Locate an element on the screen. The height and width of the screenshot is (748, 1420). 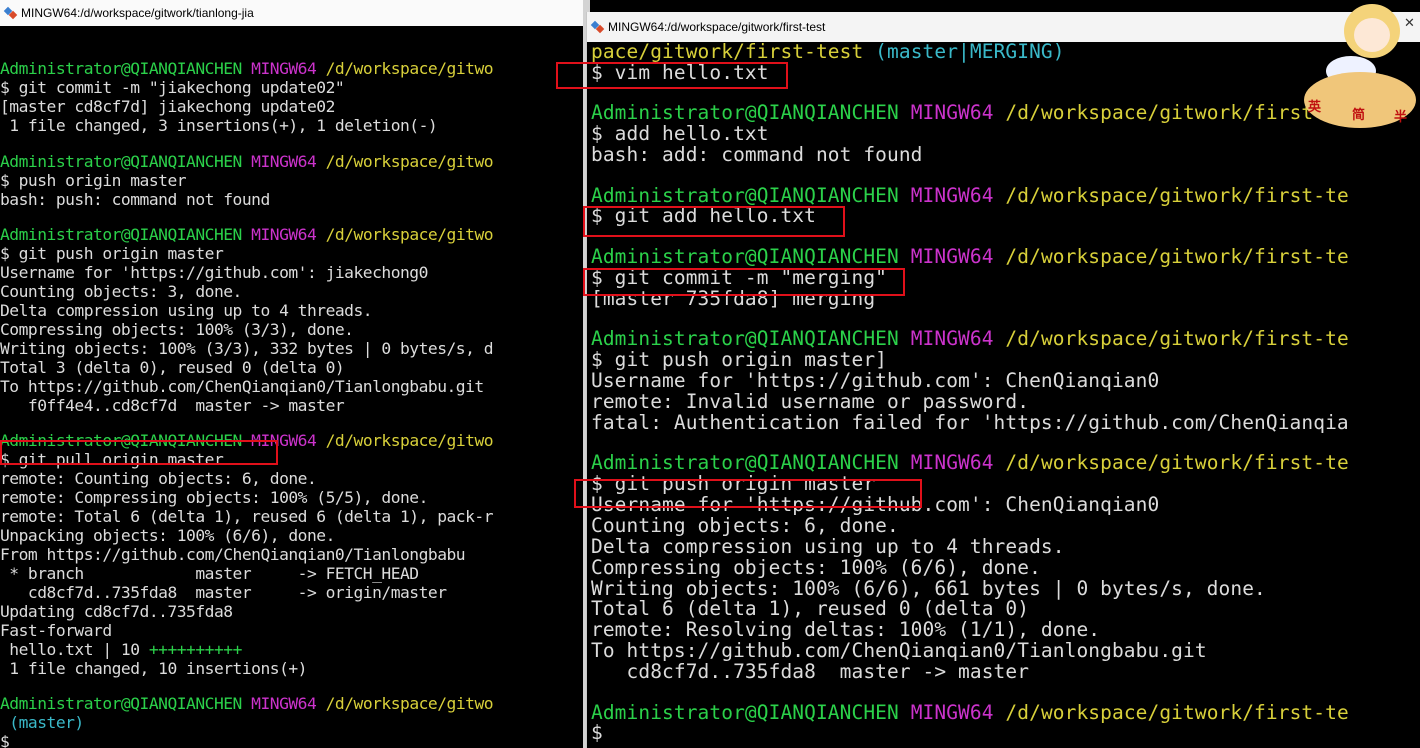
terminal-line: cd8cf7d..735fda8 master -> master is located at coordinates (1005, 672).